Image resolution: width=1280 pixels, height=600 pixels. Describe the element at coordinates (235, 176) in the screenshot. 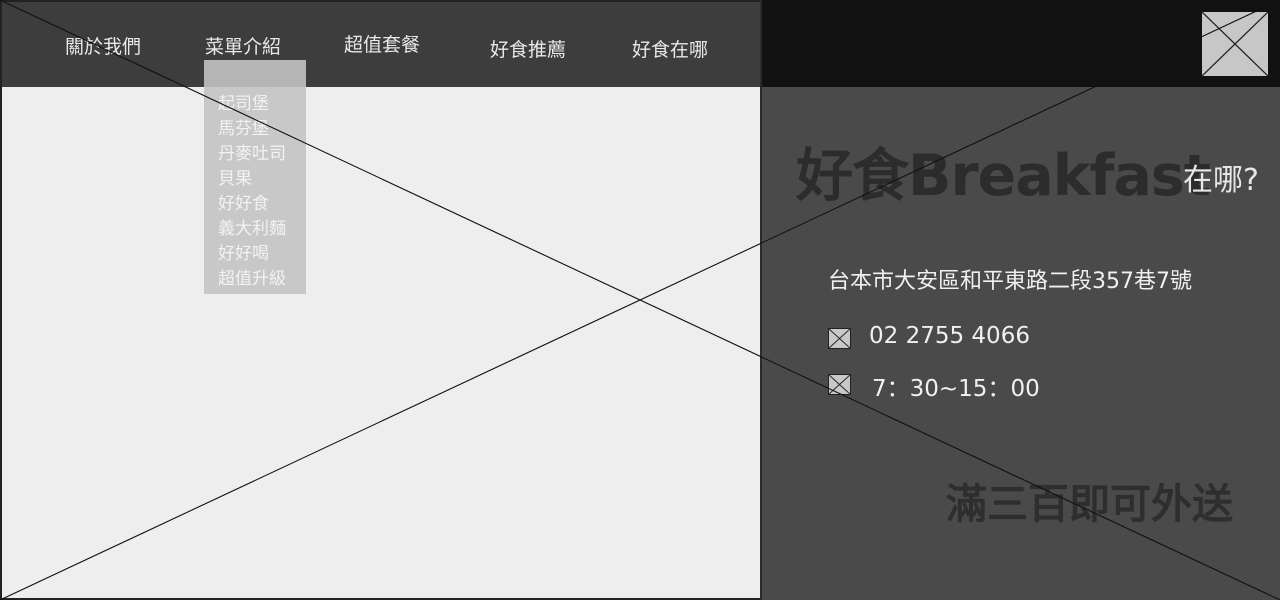

I see `dropdown-item-bagel: 貝果` at that location.